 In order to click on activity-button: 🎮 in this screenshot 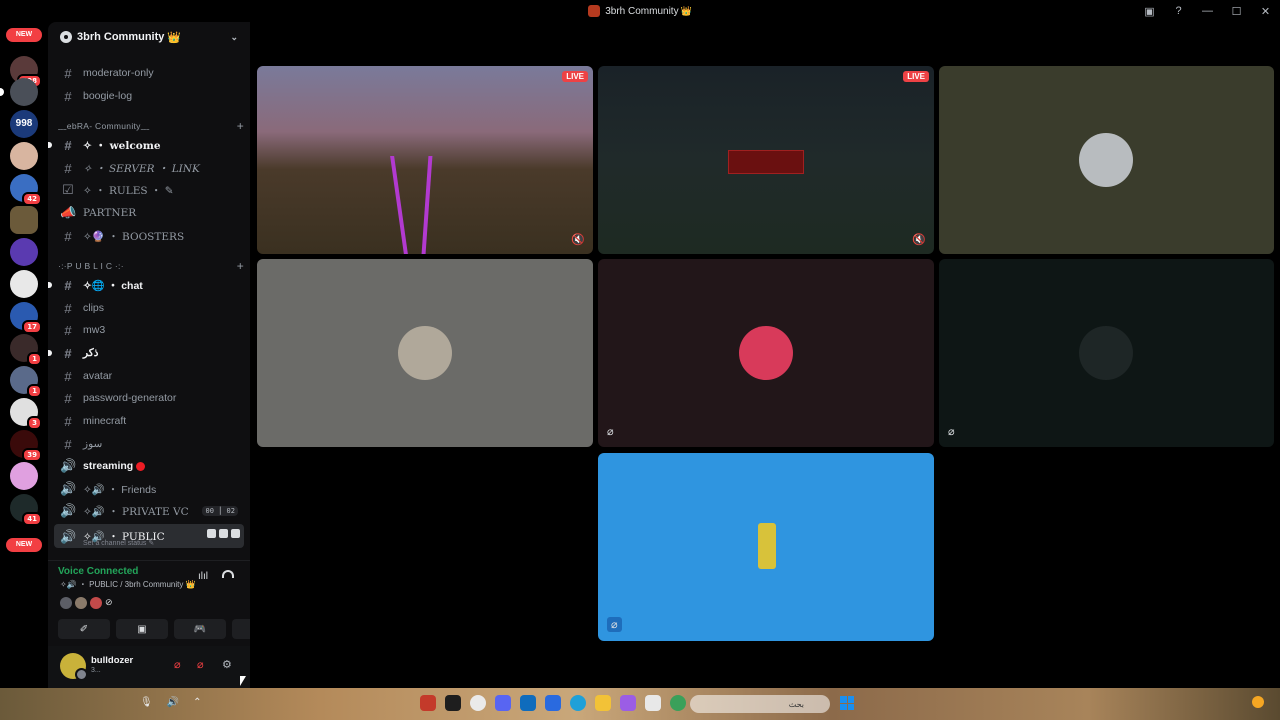, I will do `click(200, 629)`.